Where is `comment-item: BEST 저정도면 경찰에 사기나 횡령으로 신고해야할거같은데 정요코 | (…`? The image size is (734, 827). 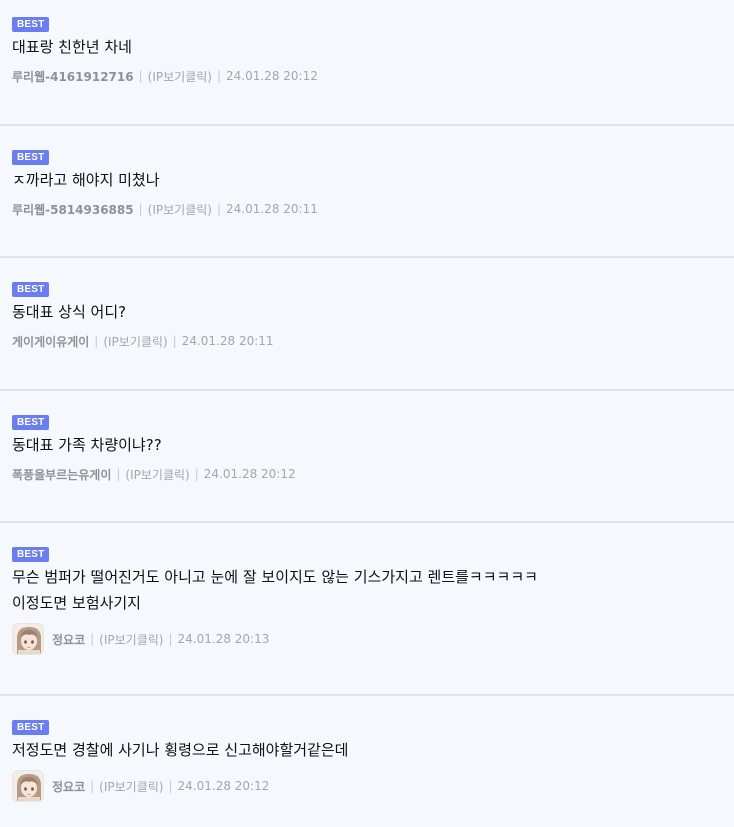
comment-item: BEST 저정도면 경찰에 사기나 횡령으로 신고해야할거같은데 정요코 | (… is located at coordinates (367, 771).